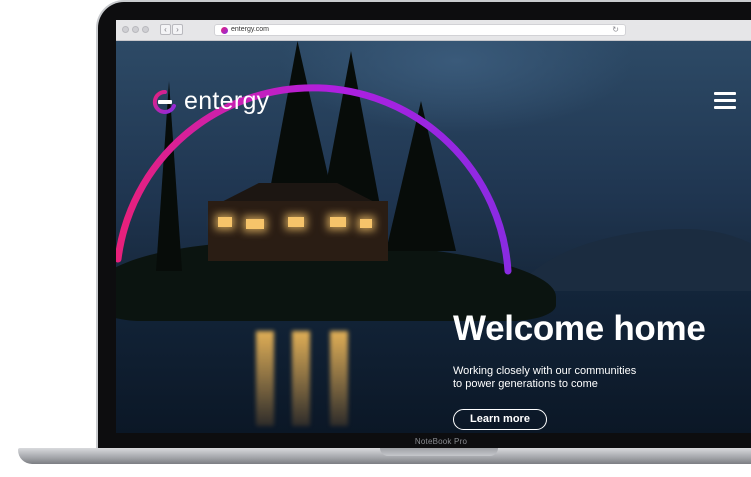 The image size is (751, 477). I want to click on brand-name: entergy, so click(227, 101).